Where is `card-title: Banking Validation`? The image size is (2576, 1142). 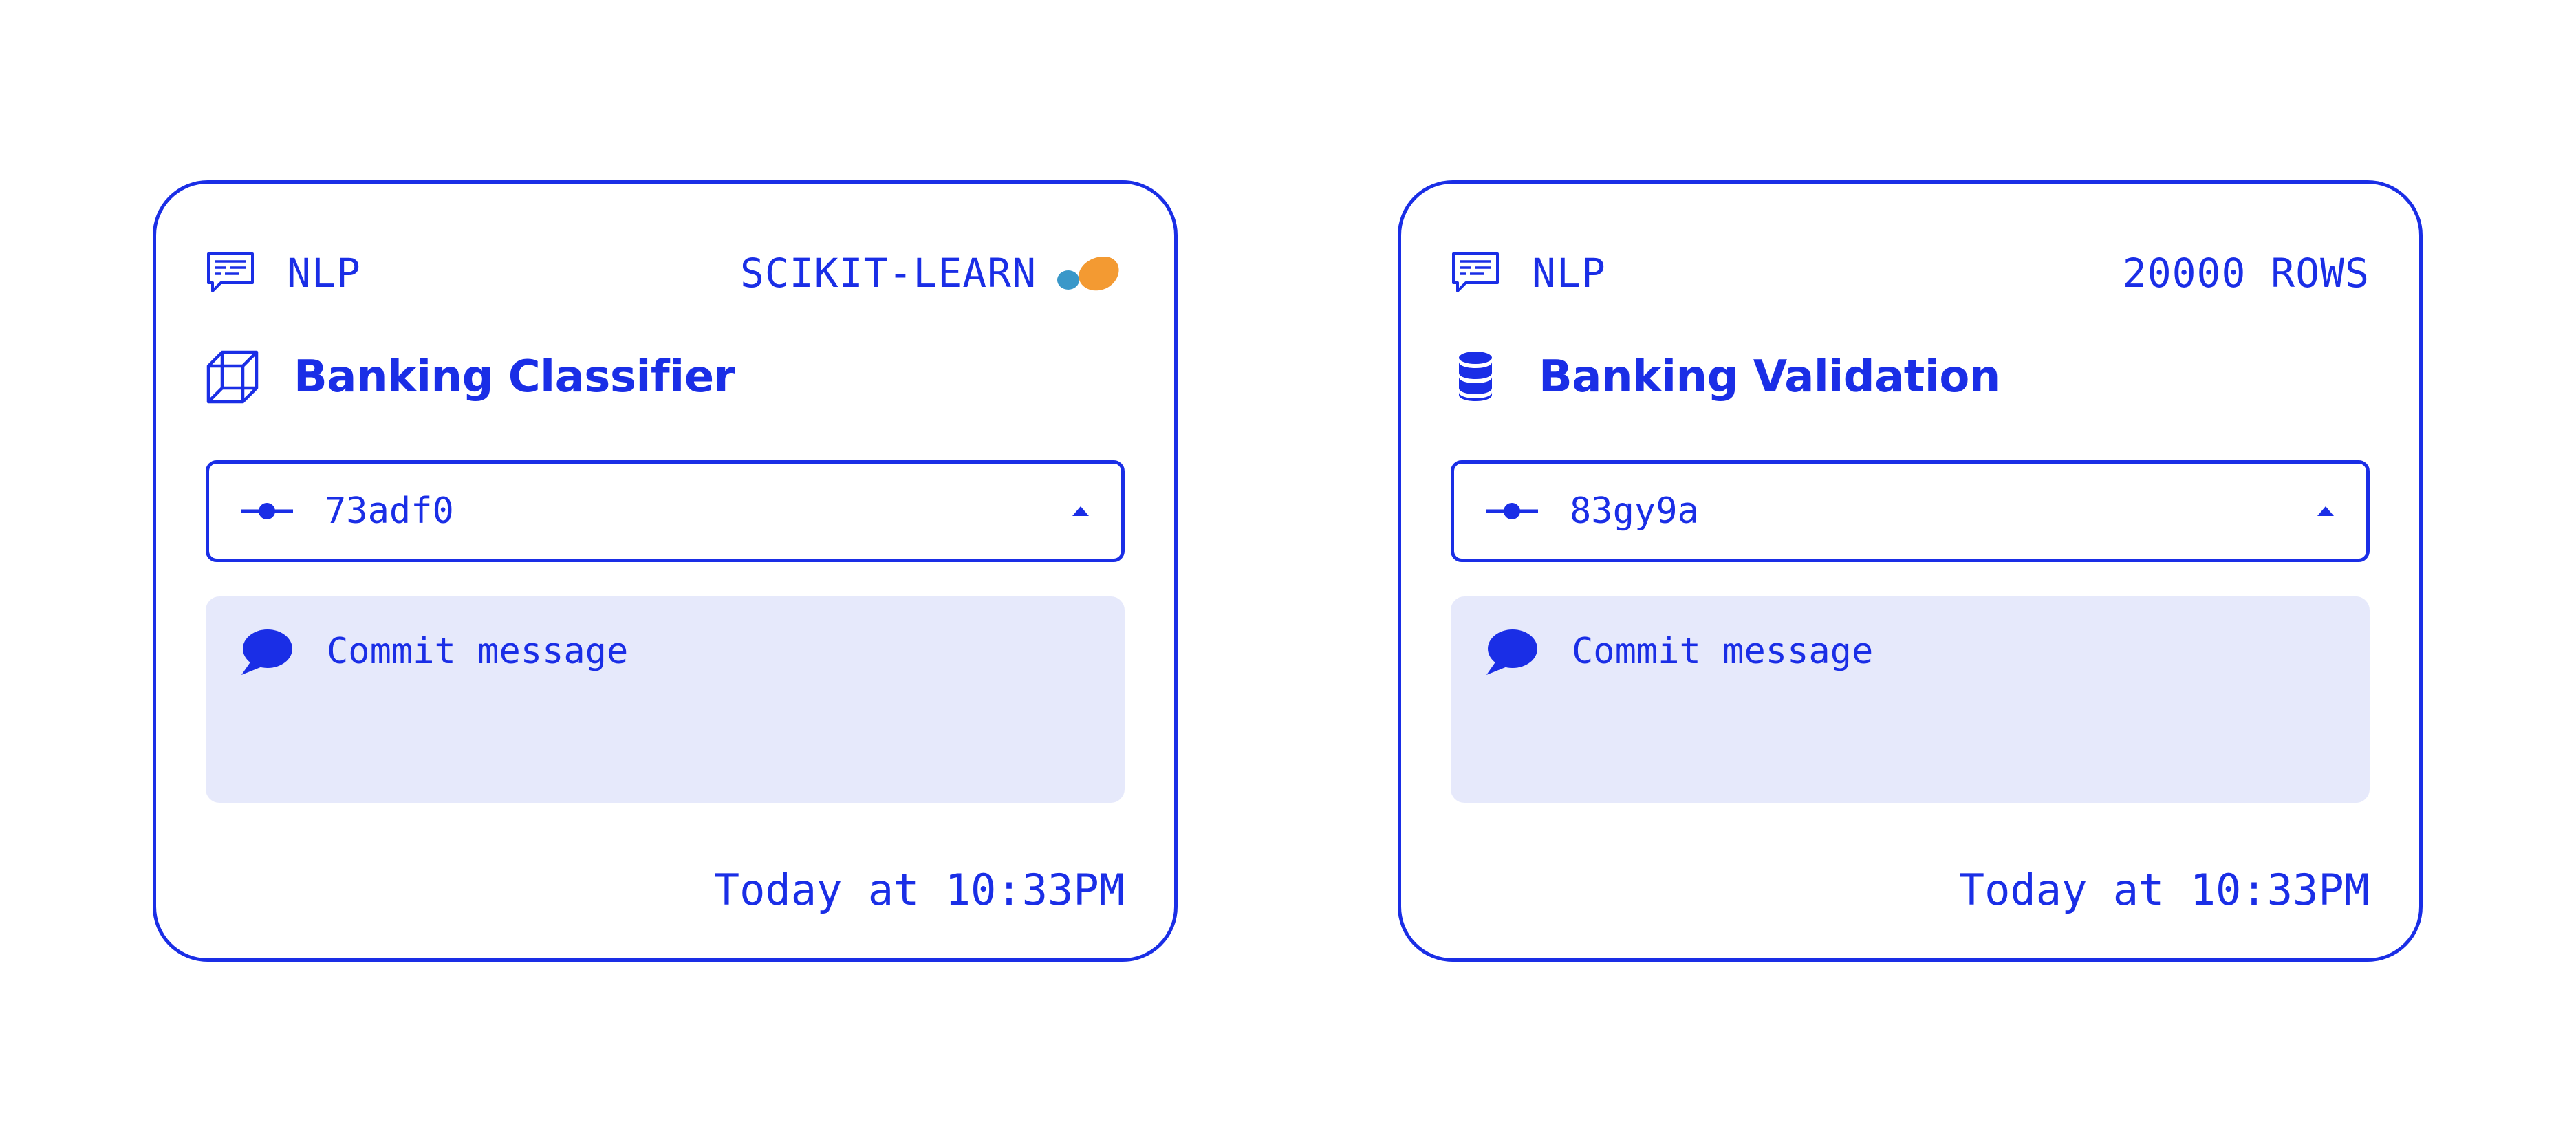
card-title: Banking Validation is located at coordinates (1770, 377).